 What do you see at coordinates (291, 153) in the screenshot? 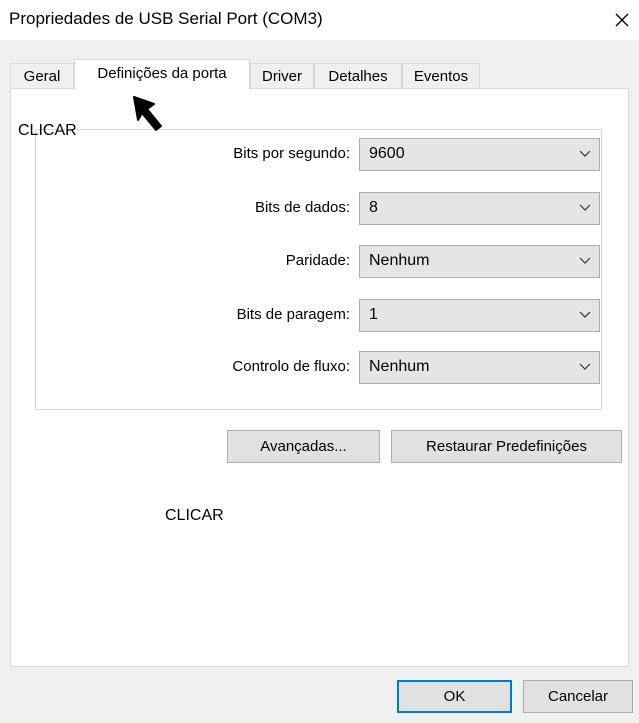
I see `bits-per-second-label: Bits por segundo:` at bounding box center [291, 153].